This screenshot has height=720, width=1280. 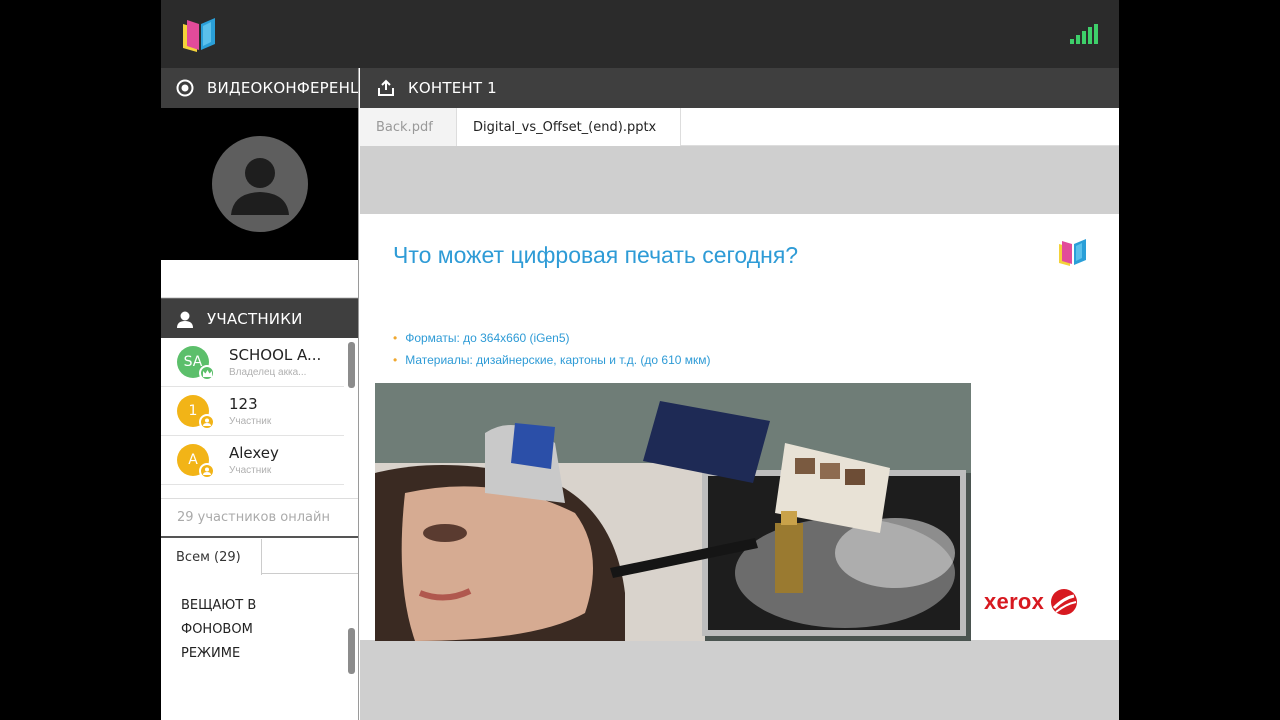 What do you see at coordinates (351, 365) in the screenshot?
I see `participants-scrollbar` at bounding box center [351, 365].